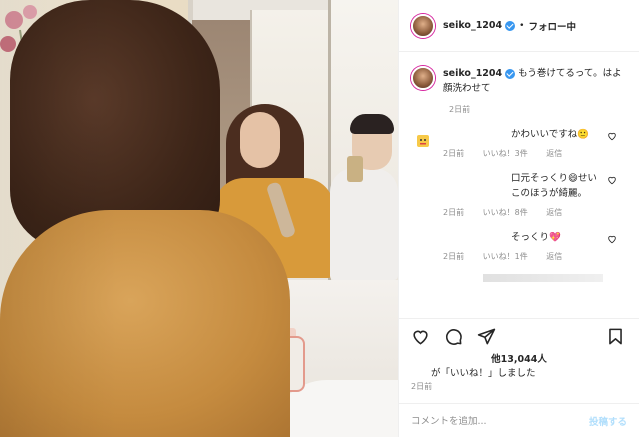 This screenshot has width=639, height=437. I want to click on follow-status-button: フォロー中, so click(552, 26).